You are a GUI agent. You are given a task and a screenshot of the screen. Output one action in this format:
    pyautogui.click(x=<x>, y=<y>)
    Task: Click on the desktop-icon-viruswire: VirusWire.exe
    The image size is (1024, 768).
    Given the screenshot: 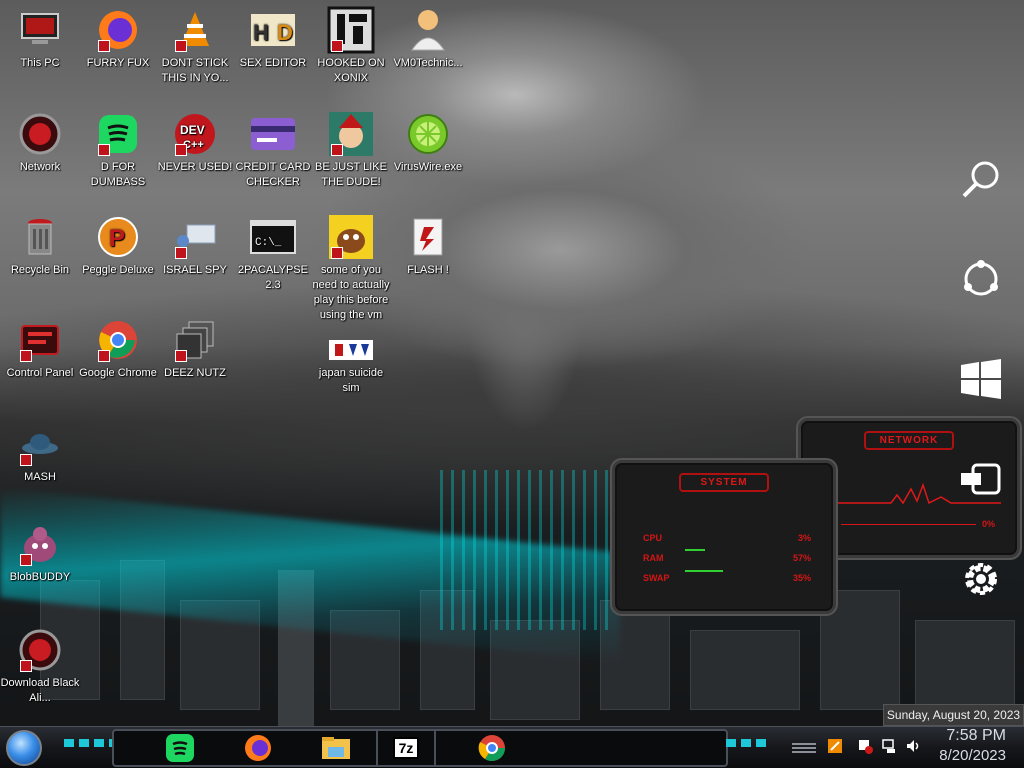 What is the action you would take?
    pyautogui.click(x=428, y=142)
    